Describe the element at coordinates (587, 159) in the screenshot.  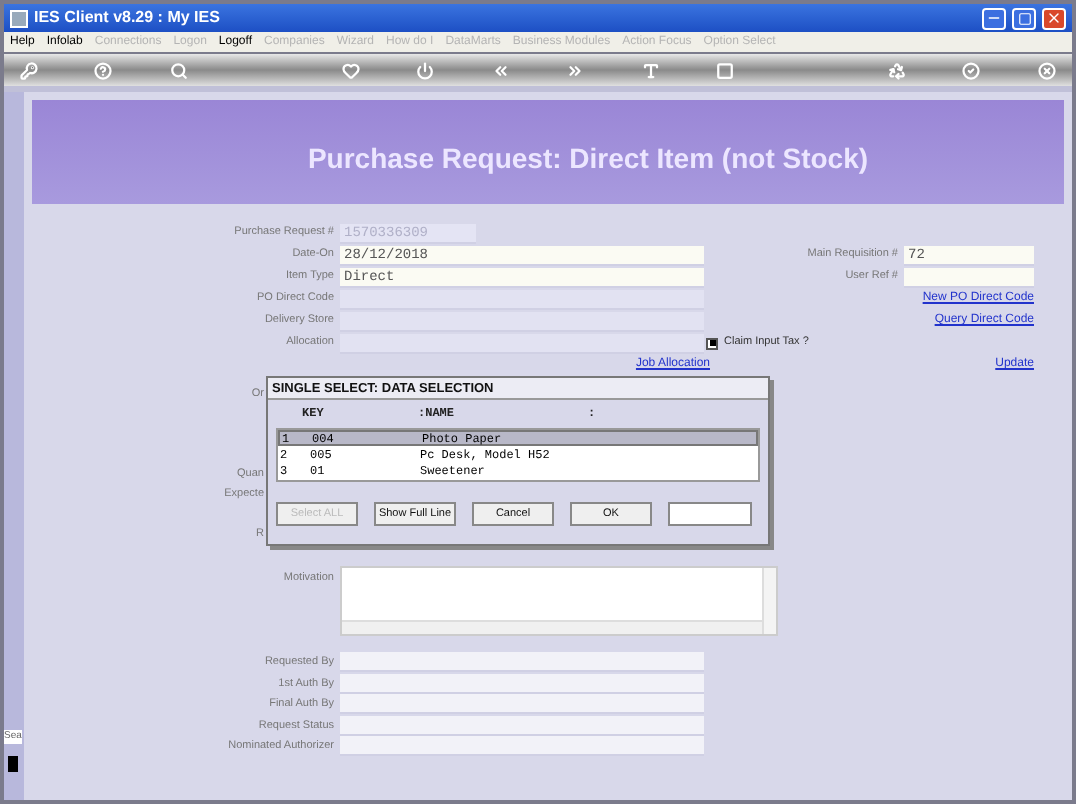
I see `page-title: Purchase Request: Direct Item (not Stock)` at that location.